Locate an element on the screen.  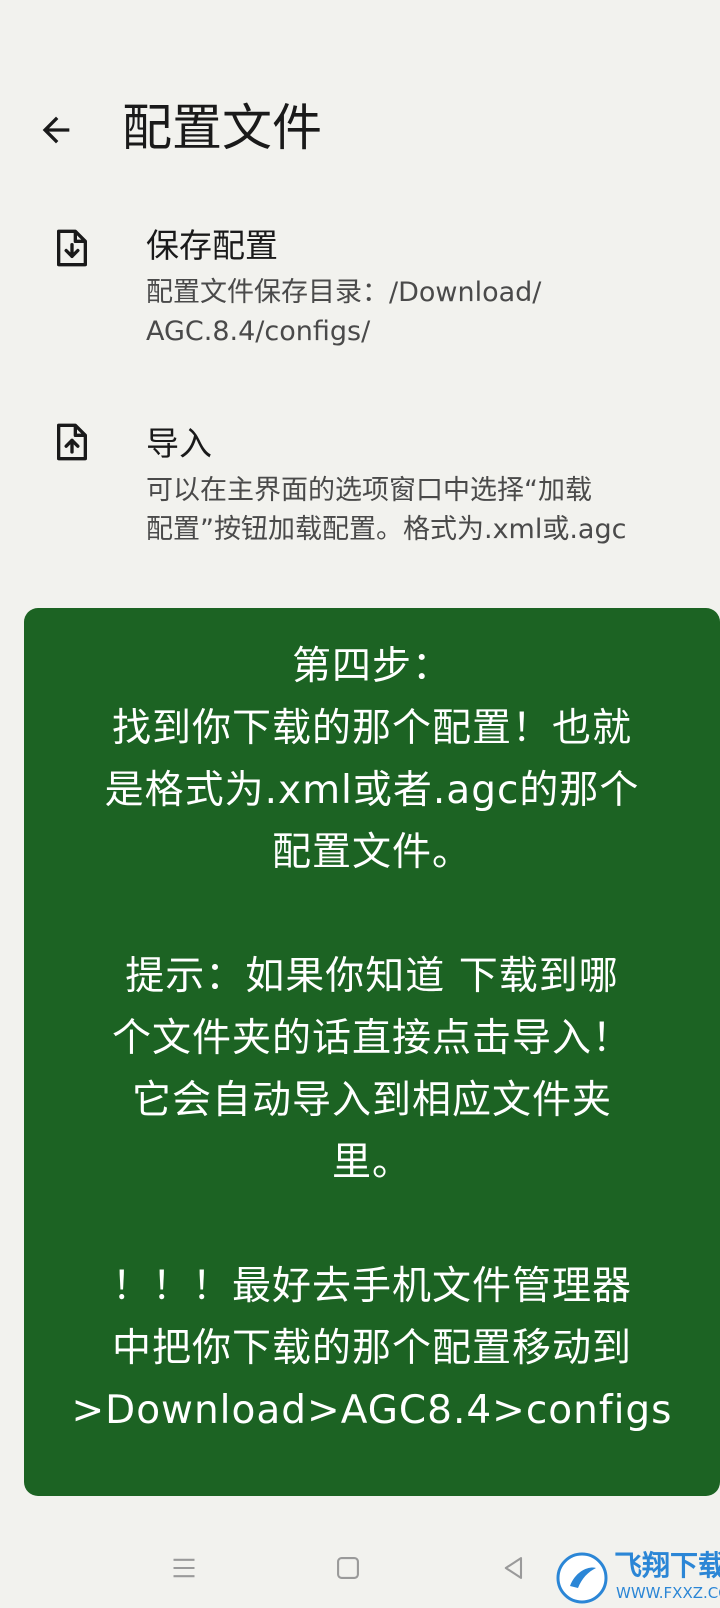
pref-summary-import: 可以在主界面的选项窗口中选择“加载 配置”按钮加载配置。格式为.xml或.agc is located at coordinates (426, 510).